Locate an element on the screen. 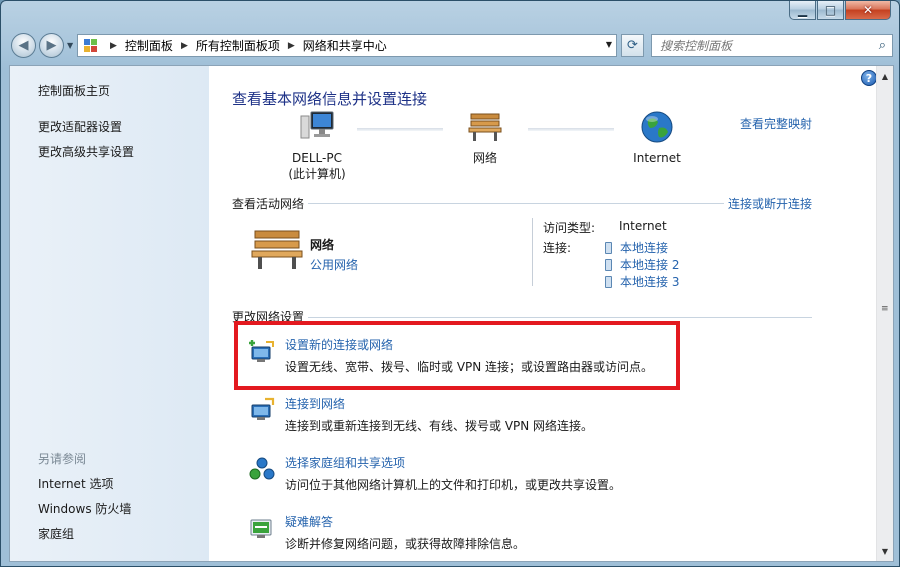 Image resolution: width=900 pixels, height=567 pixels. control-panel-icon is located at coordinates (91, 45).